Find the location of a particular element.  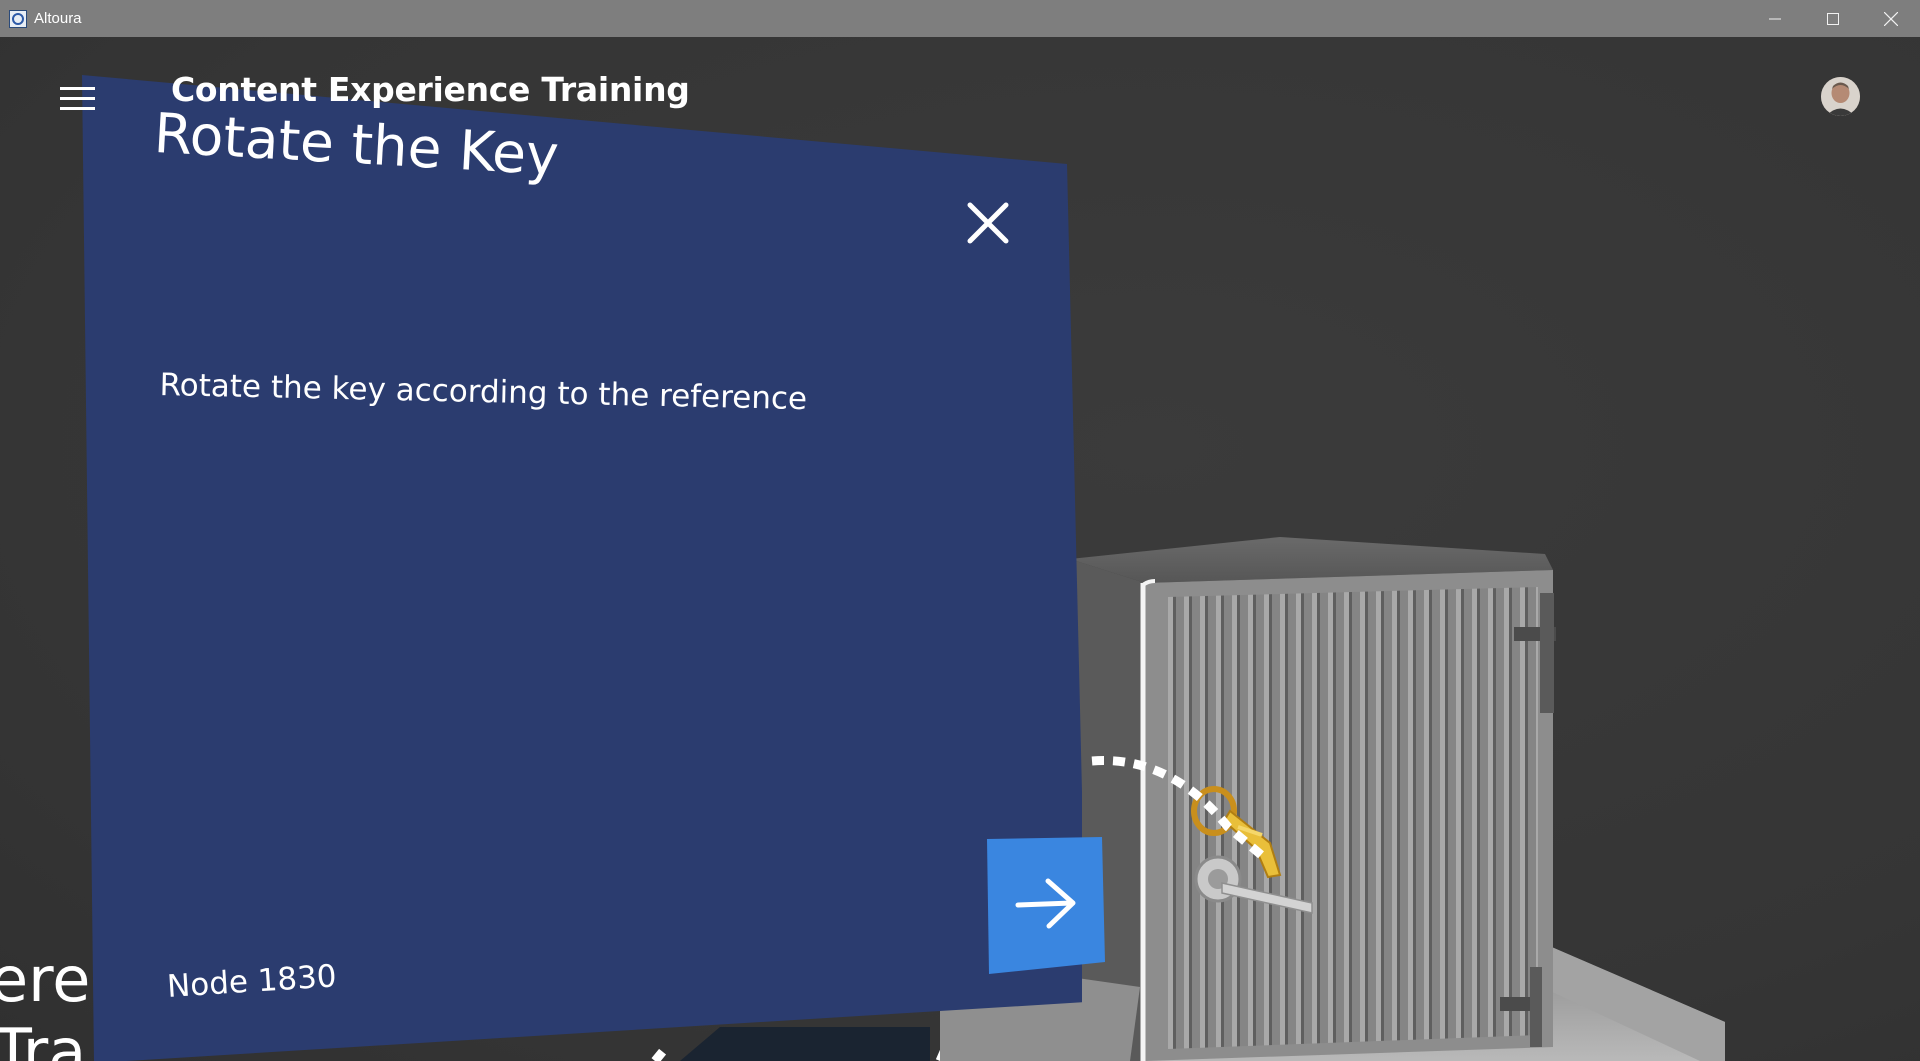

close-icon is located at coordinates (1891, 18).